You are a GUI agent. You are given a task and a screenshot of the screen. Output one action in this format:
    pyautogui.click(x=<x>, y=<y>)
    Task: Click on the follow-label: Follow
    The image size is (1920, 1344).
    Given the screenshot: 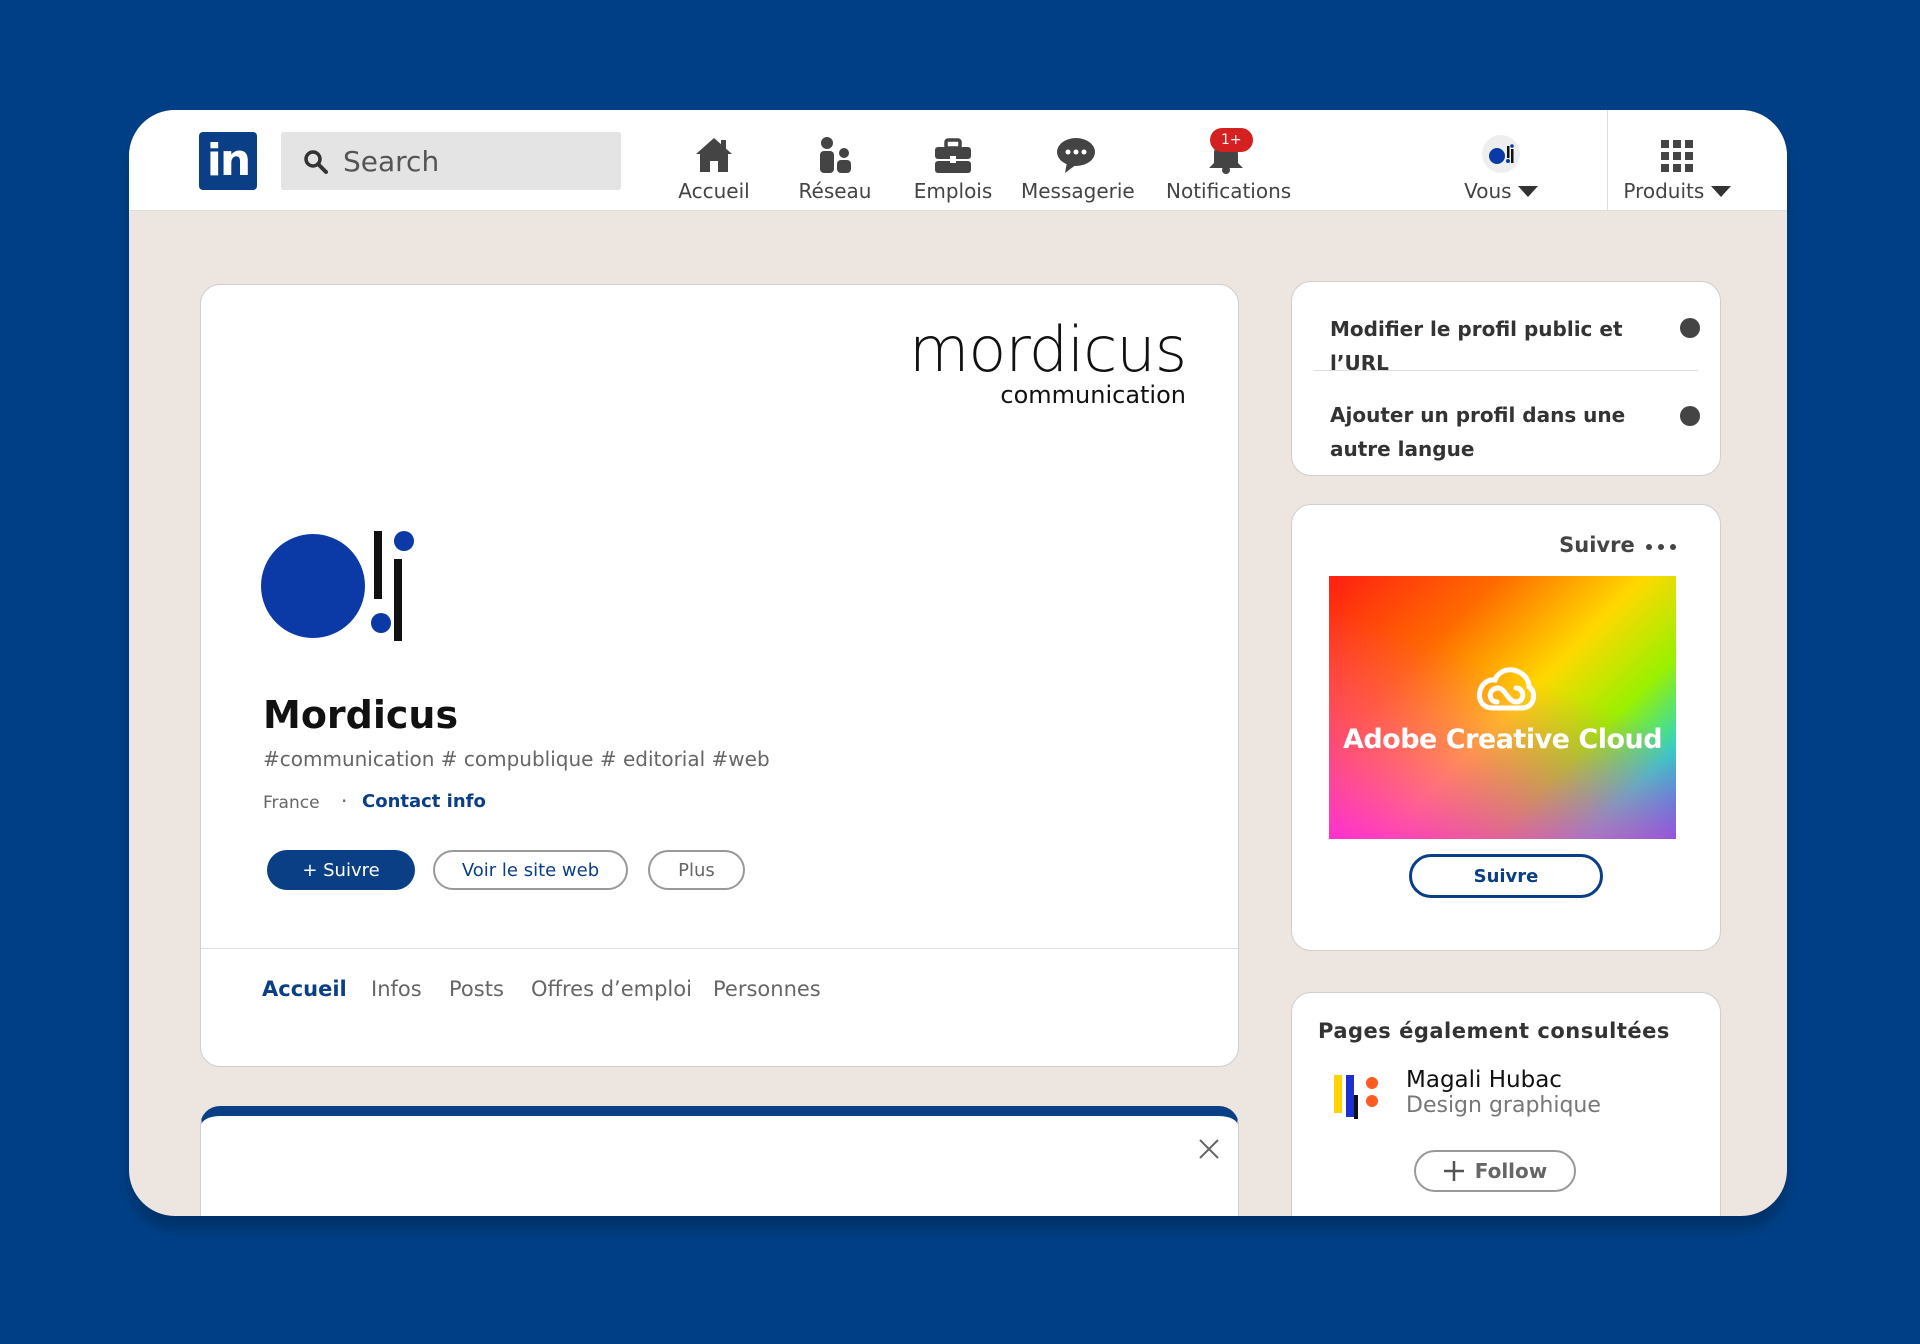 What is the action you would take?
    pyautogui.click(x=1511, y=1171)
    